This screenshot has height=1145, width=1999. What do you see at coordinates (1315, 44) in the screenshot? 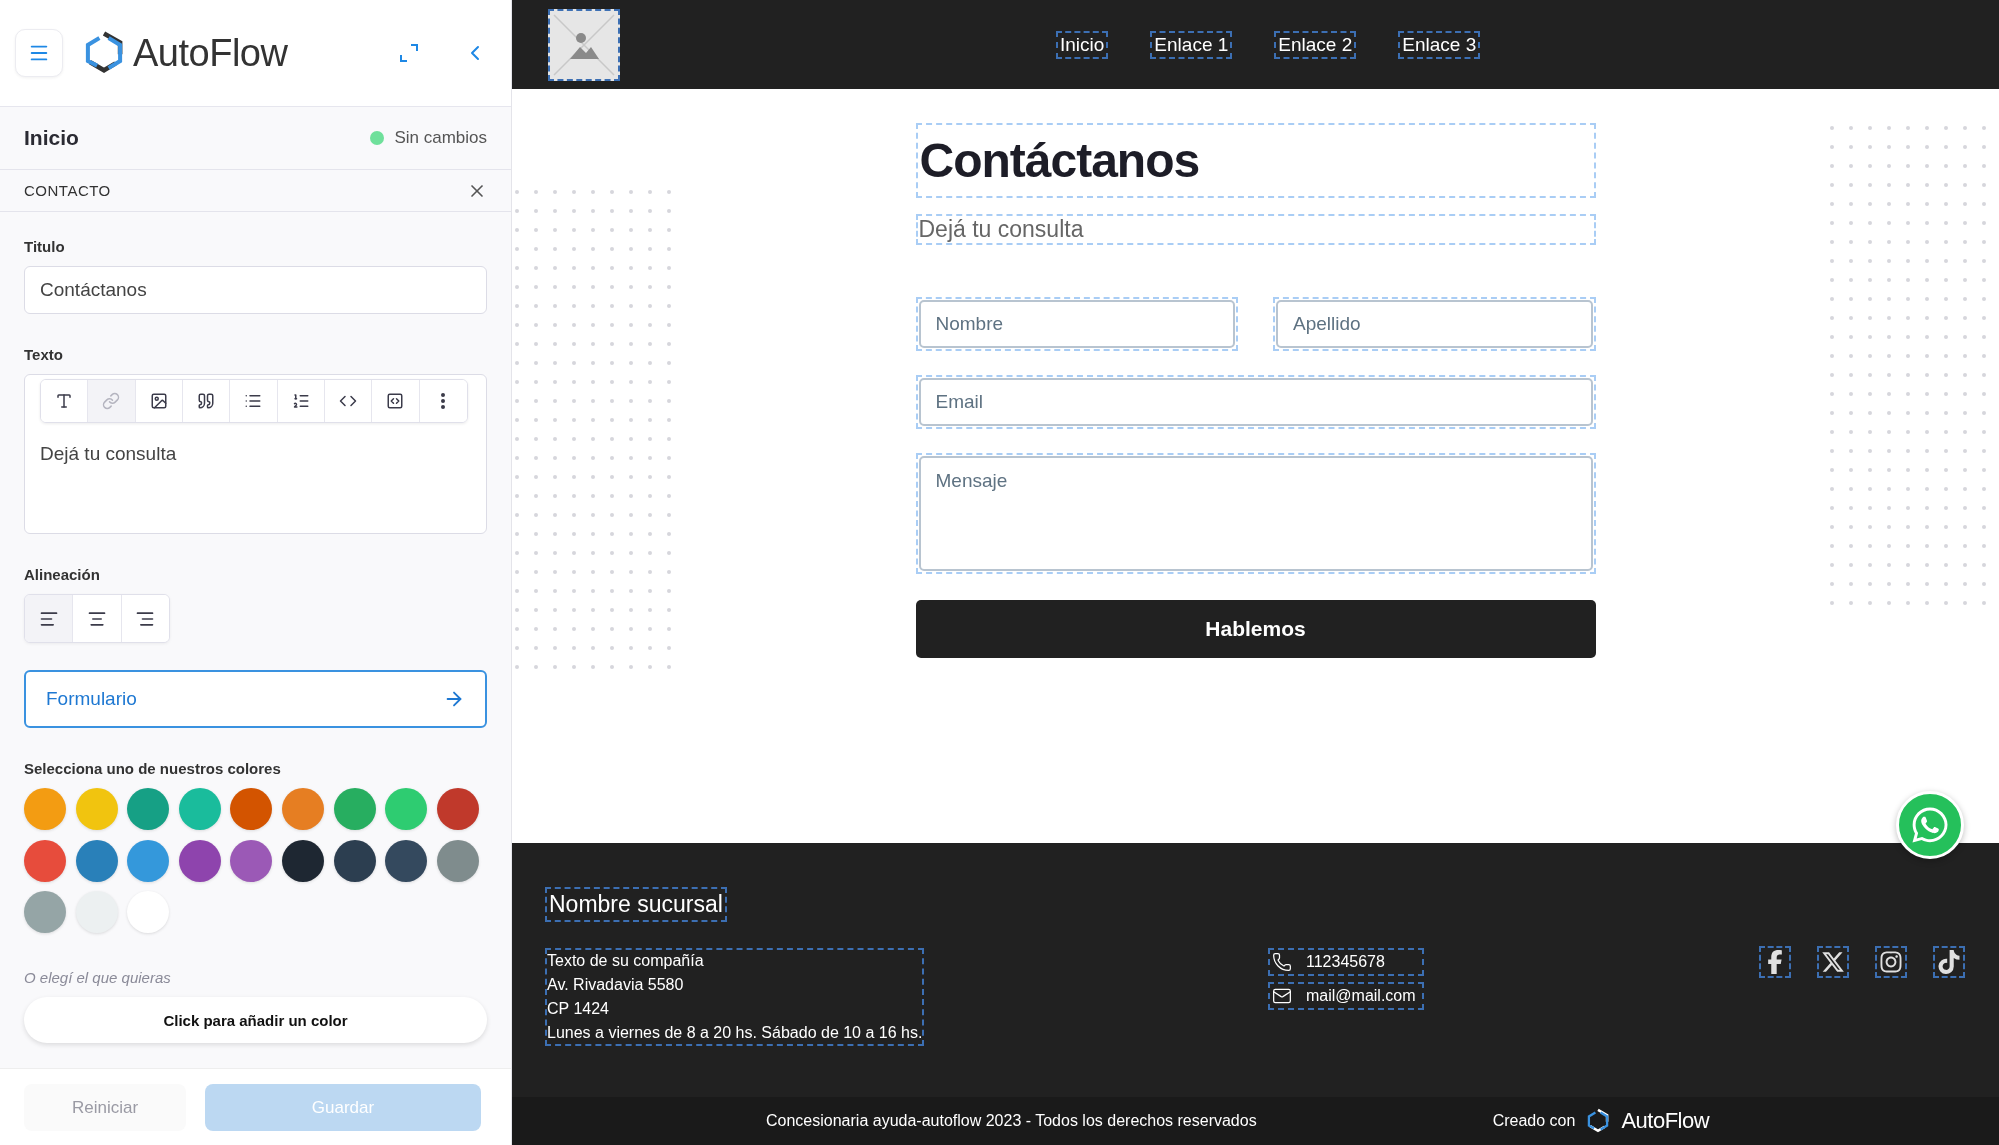
I see `nav-link: Enlace 2` at bounding box center [1315, 44].